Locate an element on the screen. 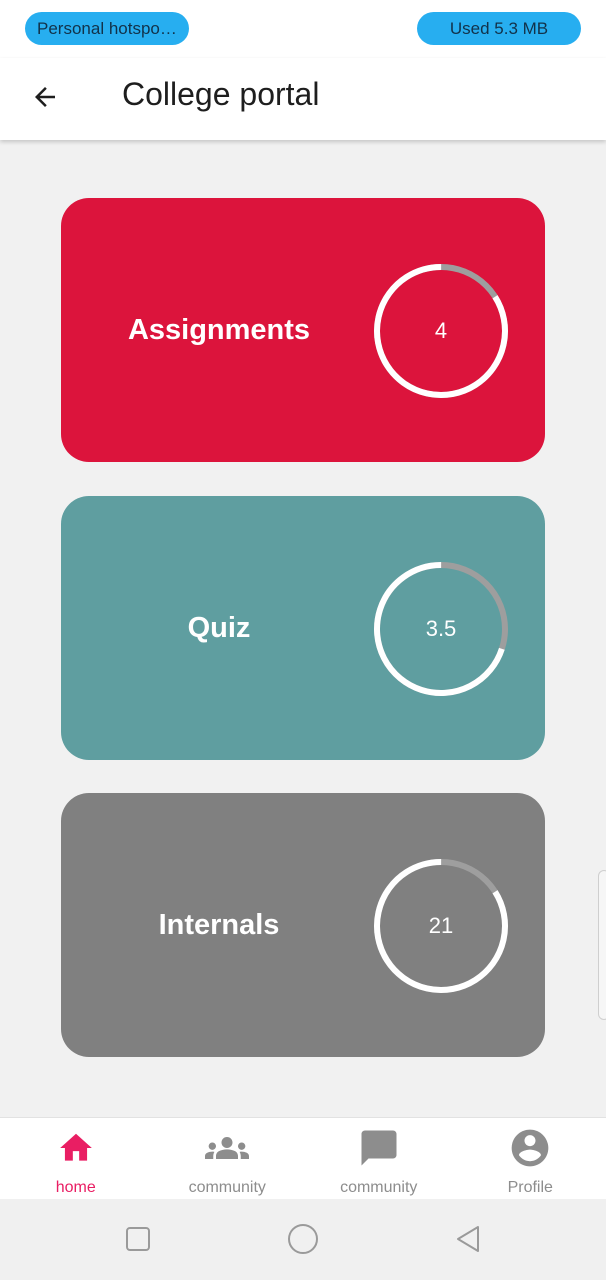 The width and height of the screenshot is (606, 1280). card-value: 21 is located at coordinates (441, 925).